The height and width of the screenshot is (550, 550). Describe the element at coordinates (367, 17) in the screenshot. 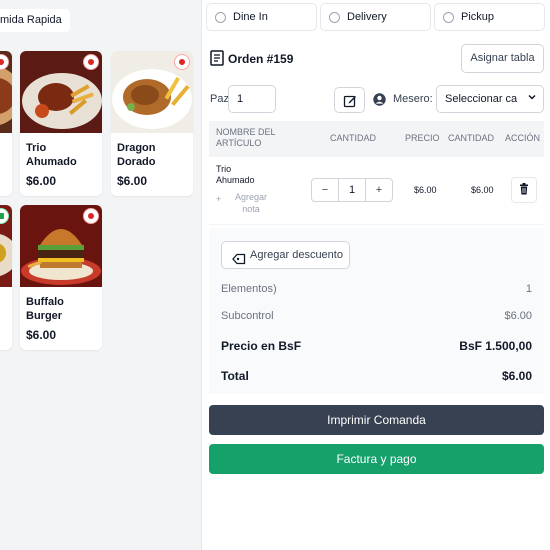

I see `order-type-label: Delivery` at that location.